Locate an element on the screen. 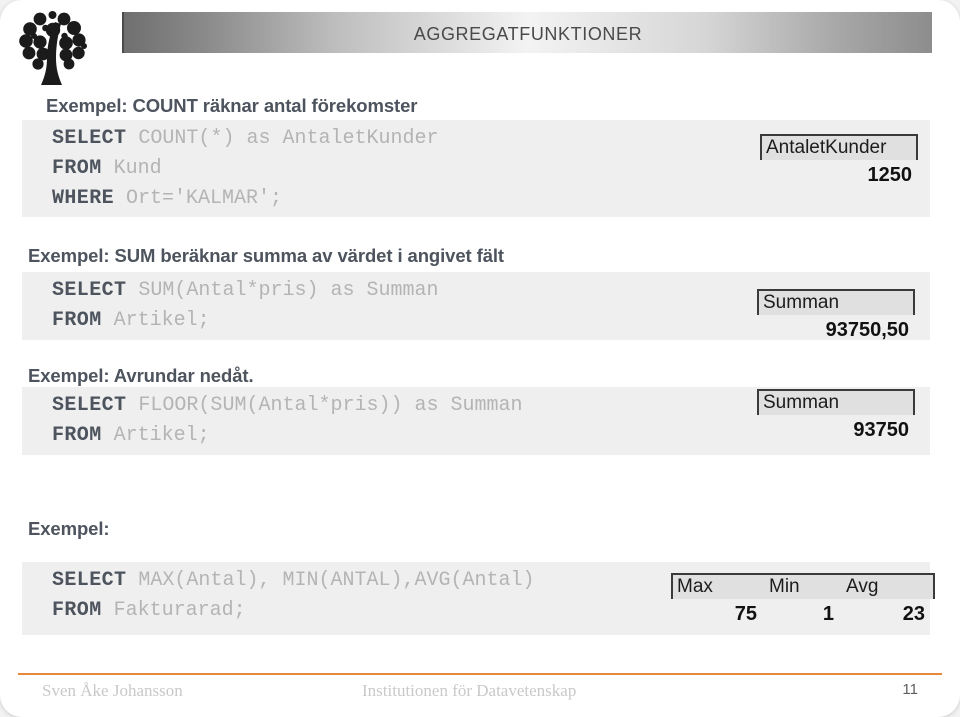  column-header: AntaletKunder is located at coordinates (826, 147).